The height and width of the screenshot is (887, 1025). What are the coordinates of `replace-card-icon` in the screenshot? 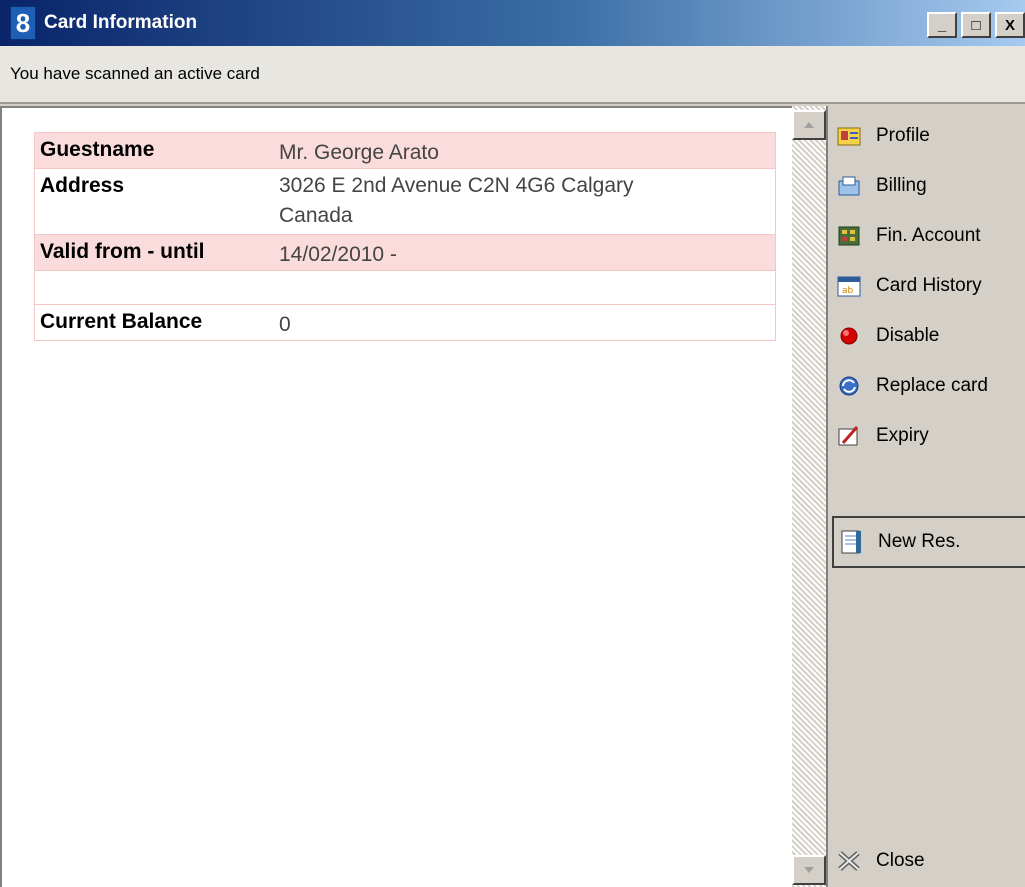 It's located at (849, 386).